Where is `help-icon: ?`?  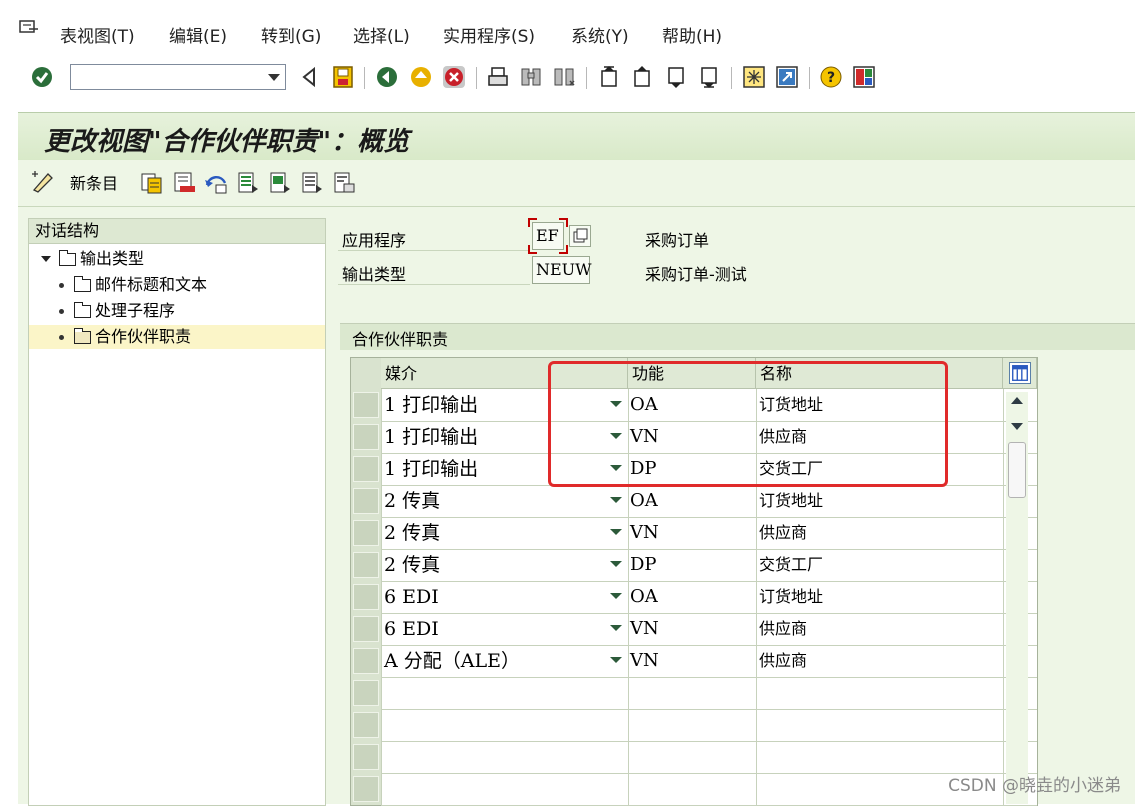
help-icon: ? is located at coordinates (831, 77).